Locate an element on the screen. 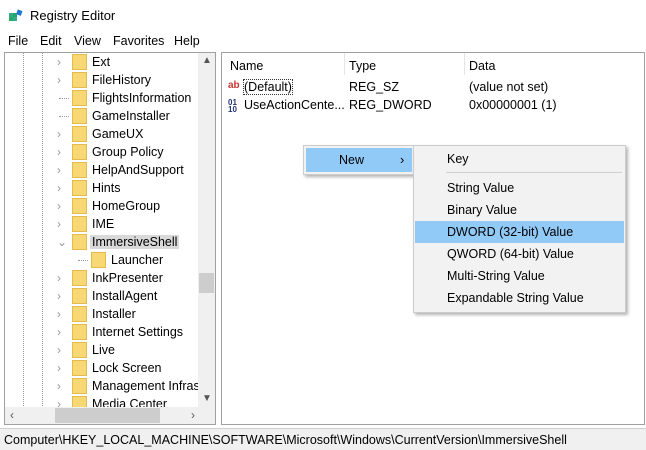 This screenshot has height=450, width=646. tree-item: Launcher is located at coordinates (102, 260).